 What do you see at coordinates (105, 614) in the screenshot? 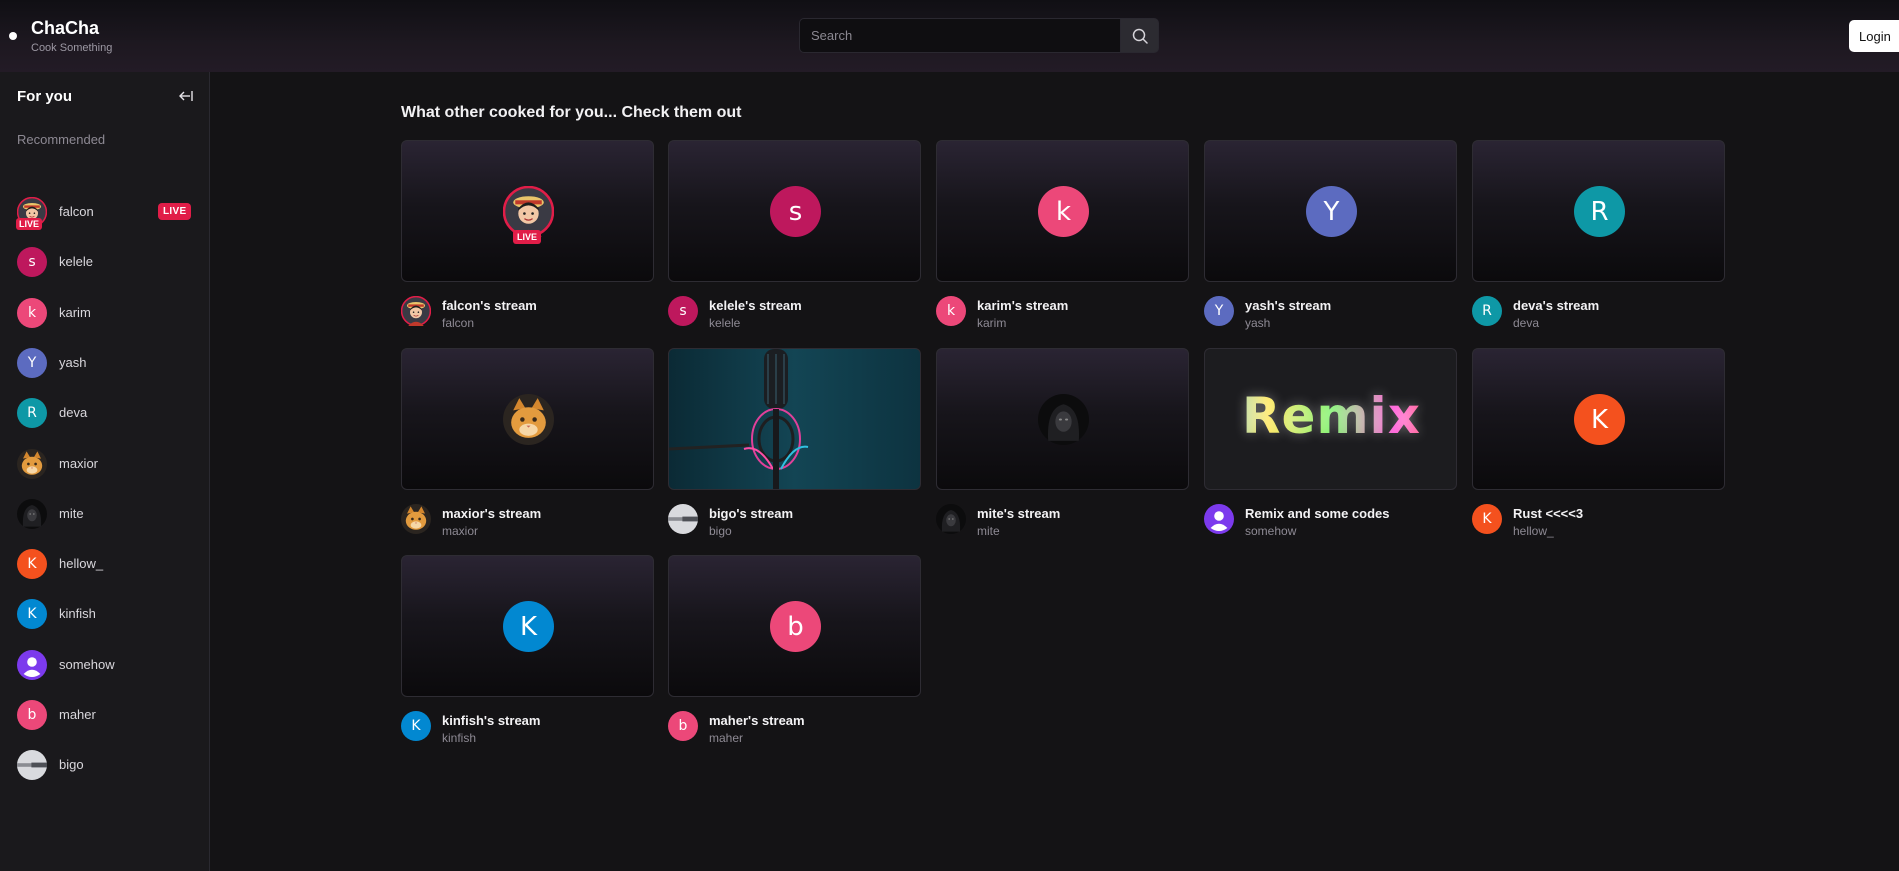
I see `sidebar-item-kinfish: Kkinfish` at bounding box center [105, 614].